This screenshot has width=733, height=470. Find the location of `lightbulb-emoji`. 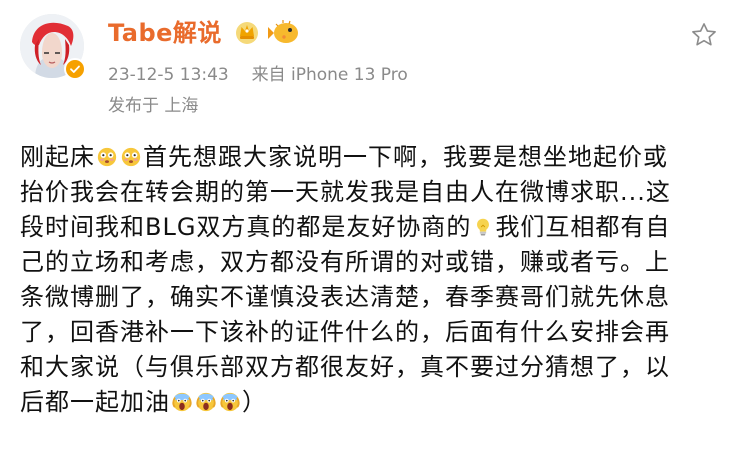

lightbulb-emoji is located at coordinates (483, 224).